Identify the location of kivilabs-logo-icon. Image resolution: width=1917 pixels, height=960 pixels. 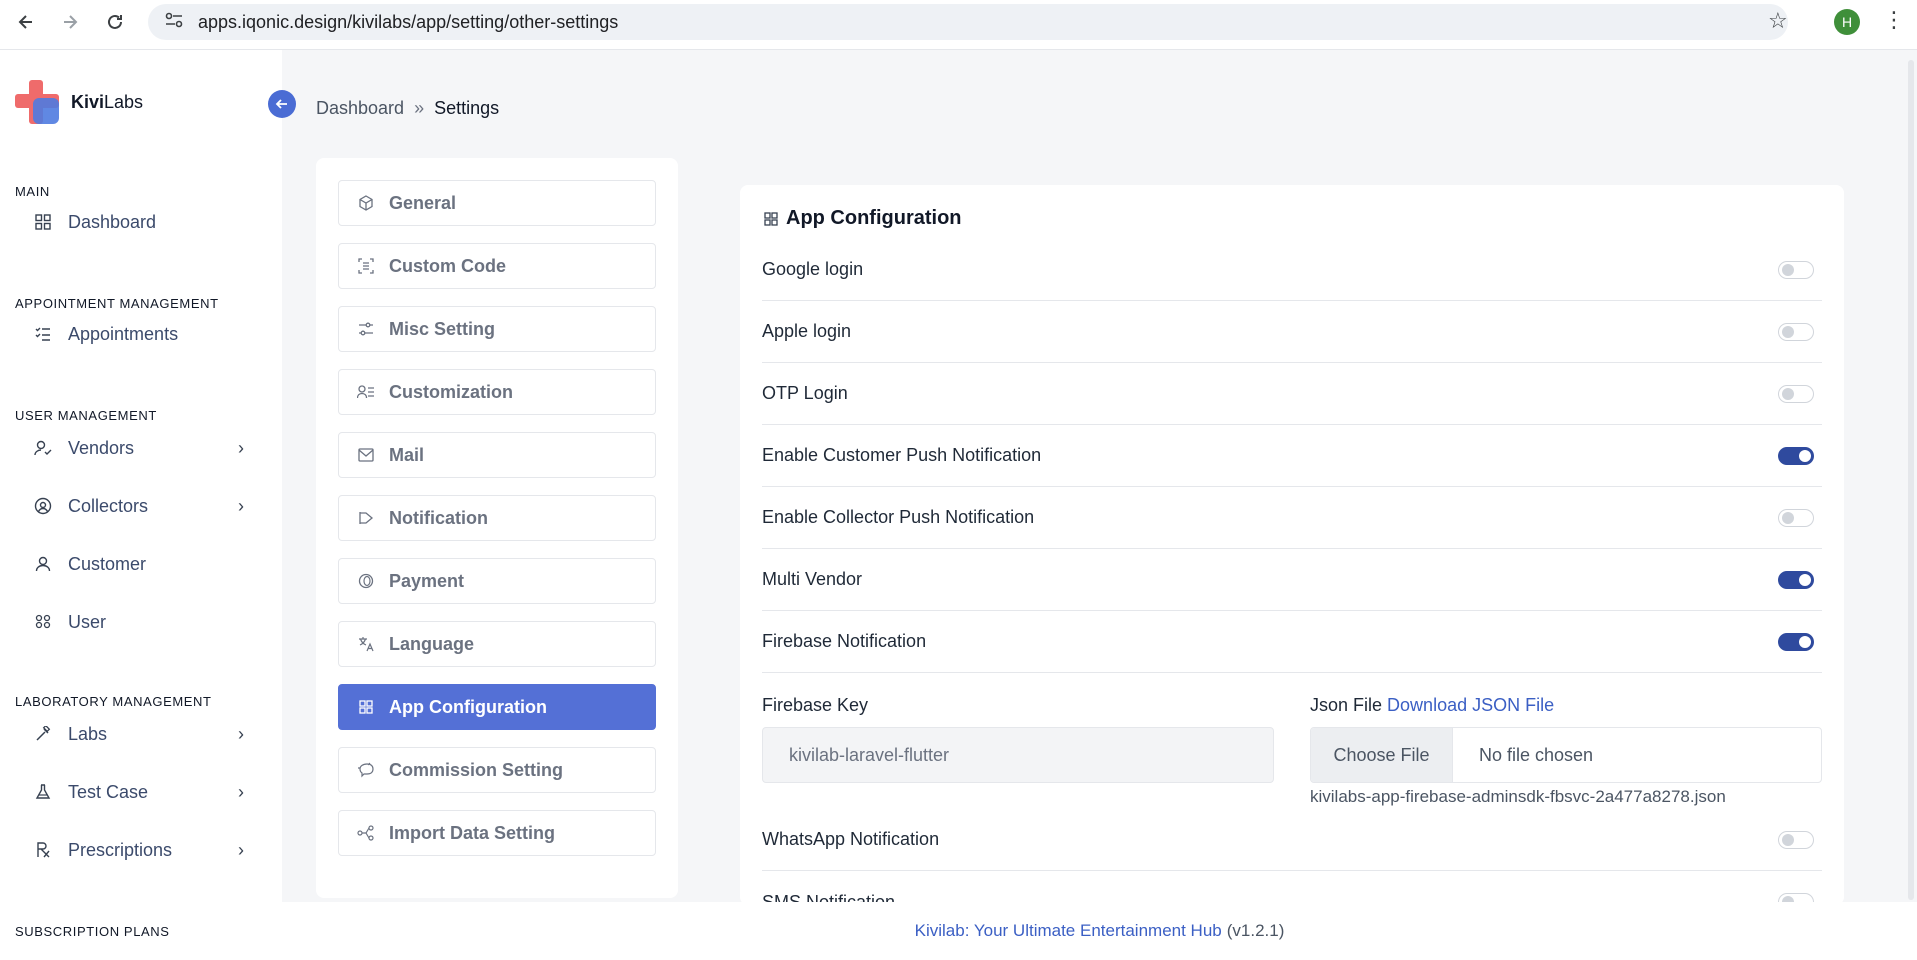
(37, 102).